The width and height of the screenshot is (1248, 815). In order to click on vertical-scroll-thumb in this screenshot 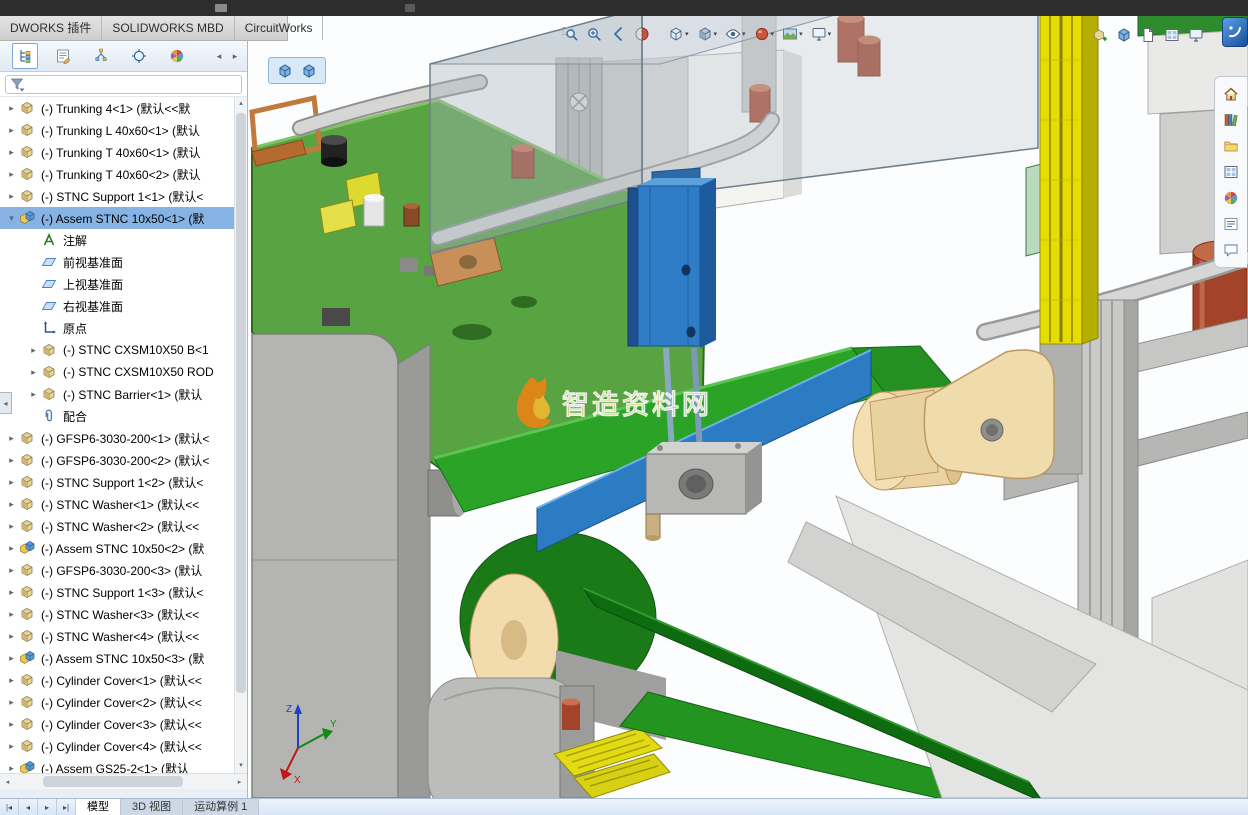, I will do `click(241, 403)`.